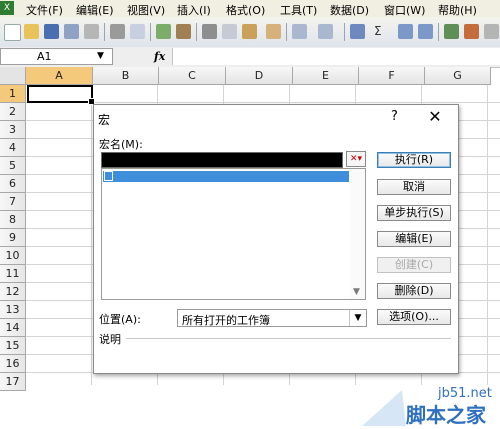 This screenshot has height=429, width=500. Describe the element at coordinates (458, 76) in the screenshot. I see `column-header-g: G` at that location.